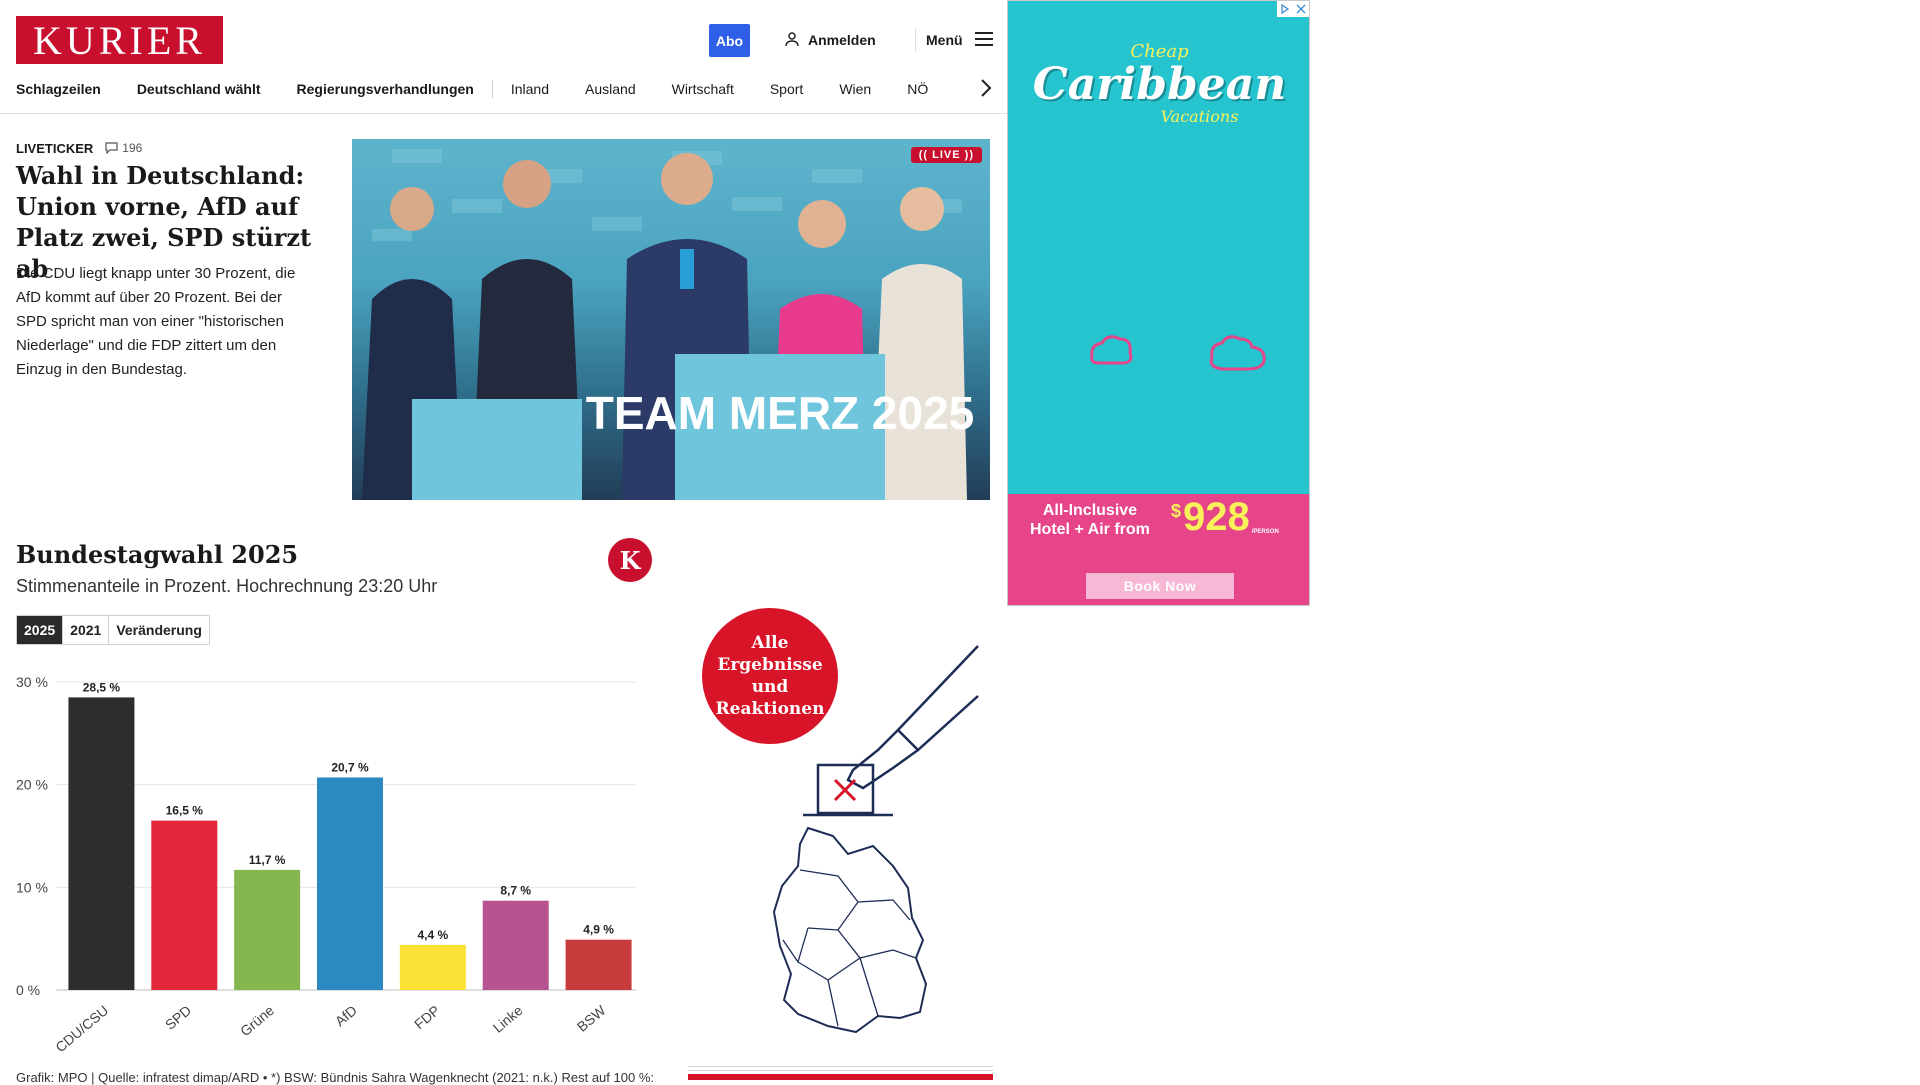 The image size is (1920, 1085). I want to click on team-merz-sign-text: TEAM MERZ 2025, so click(780, 413).